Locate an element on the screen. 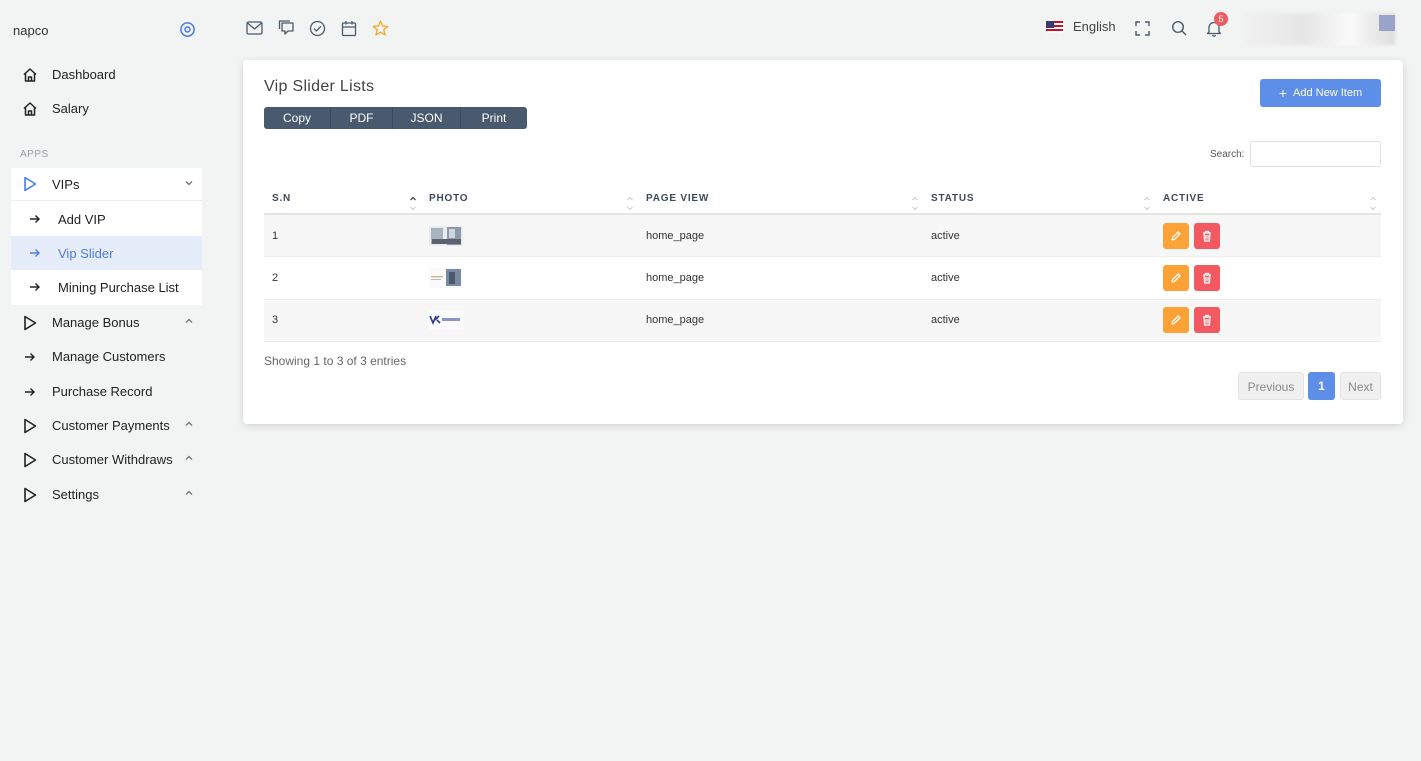 The height and width of the screenshot is (761, 1421). section-label-apps: APPS is located at coordinates (34, 154).